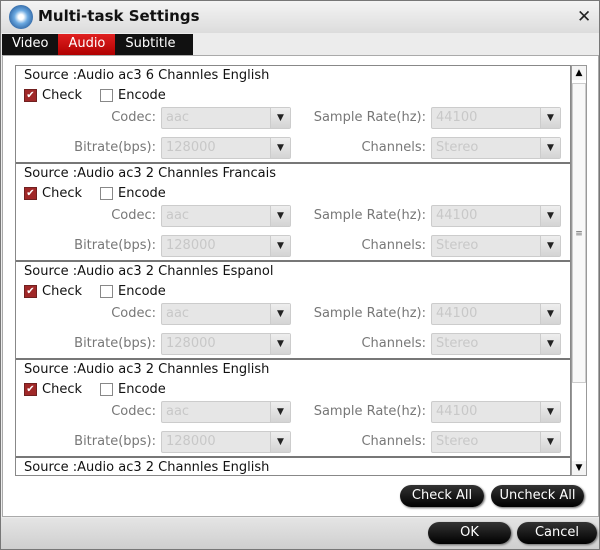 This screenshot has height=550, width=600. Describe the element at coordinates (147, 75) in the screenshot. I see `source-label: Source :Audio ac3 6 Channles English` at that location.